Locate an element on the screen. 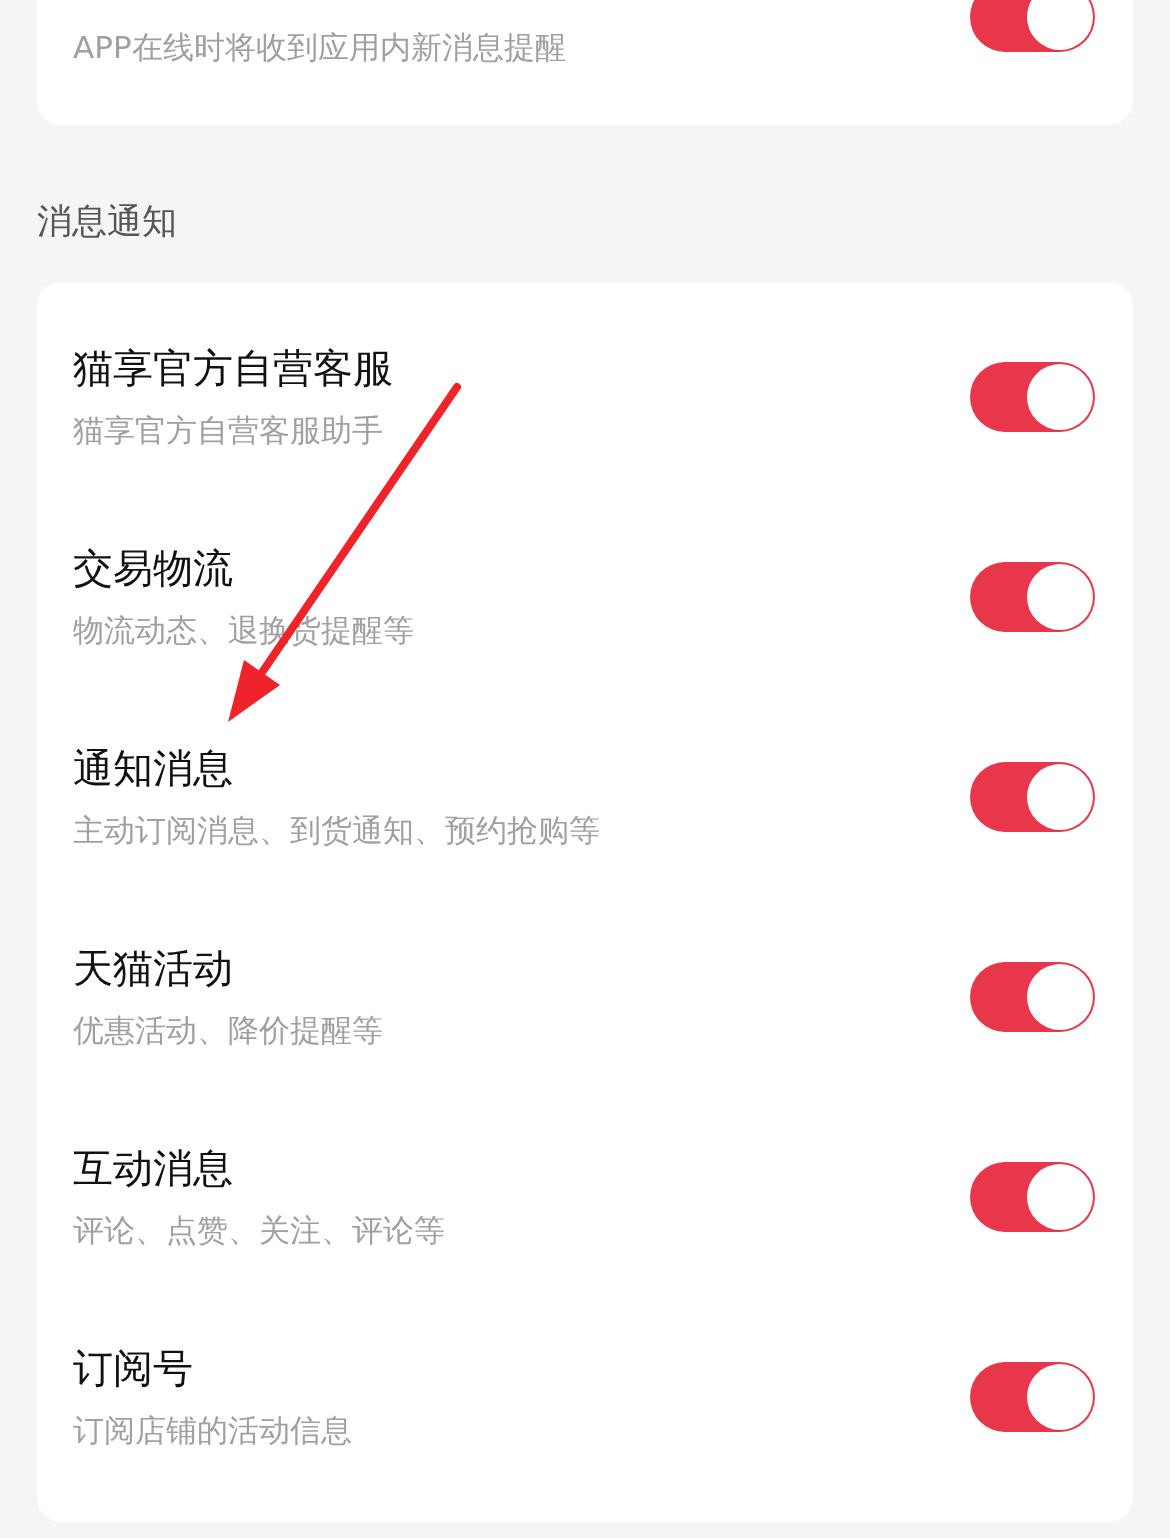  section-heading: 消息通知 is located at coordinates (107, 221).